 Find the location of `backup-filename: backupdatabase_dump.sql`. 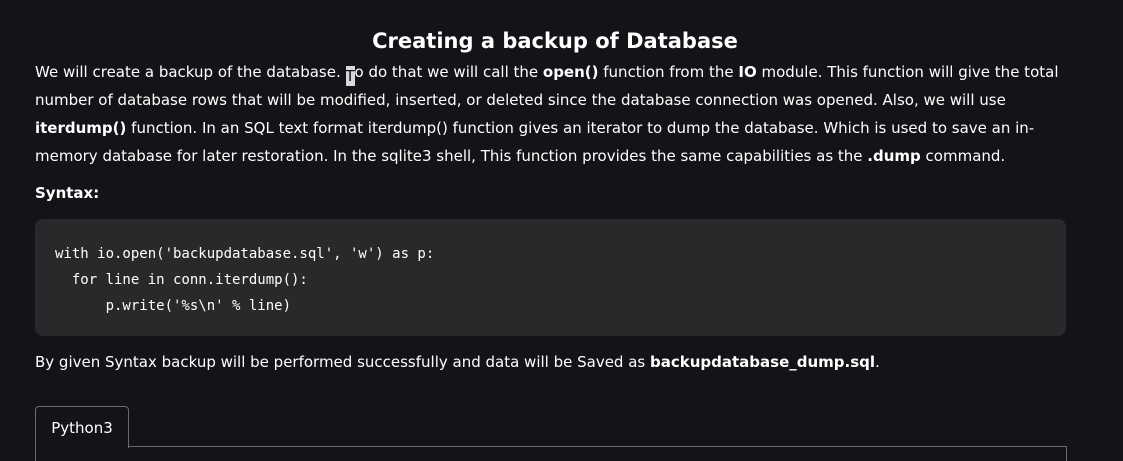

backup-filename: backupdatabase_dump.sql is located at coordinates (763, 362).